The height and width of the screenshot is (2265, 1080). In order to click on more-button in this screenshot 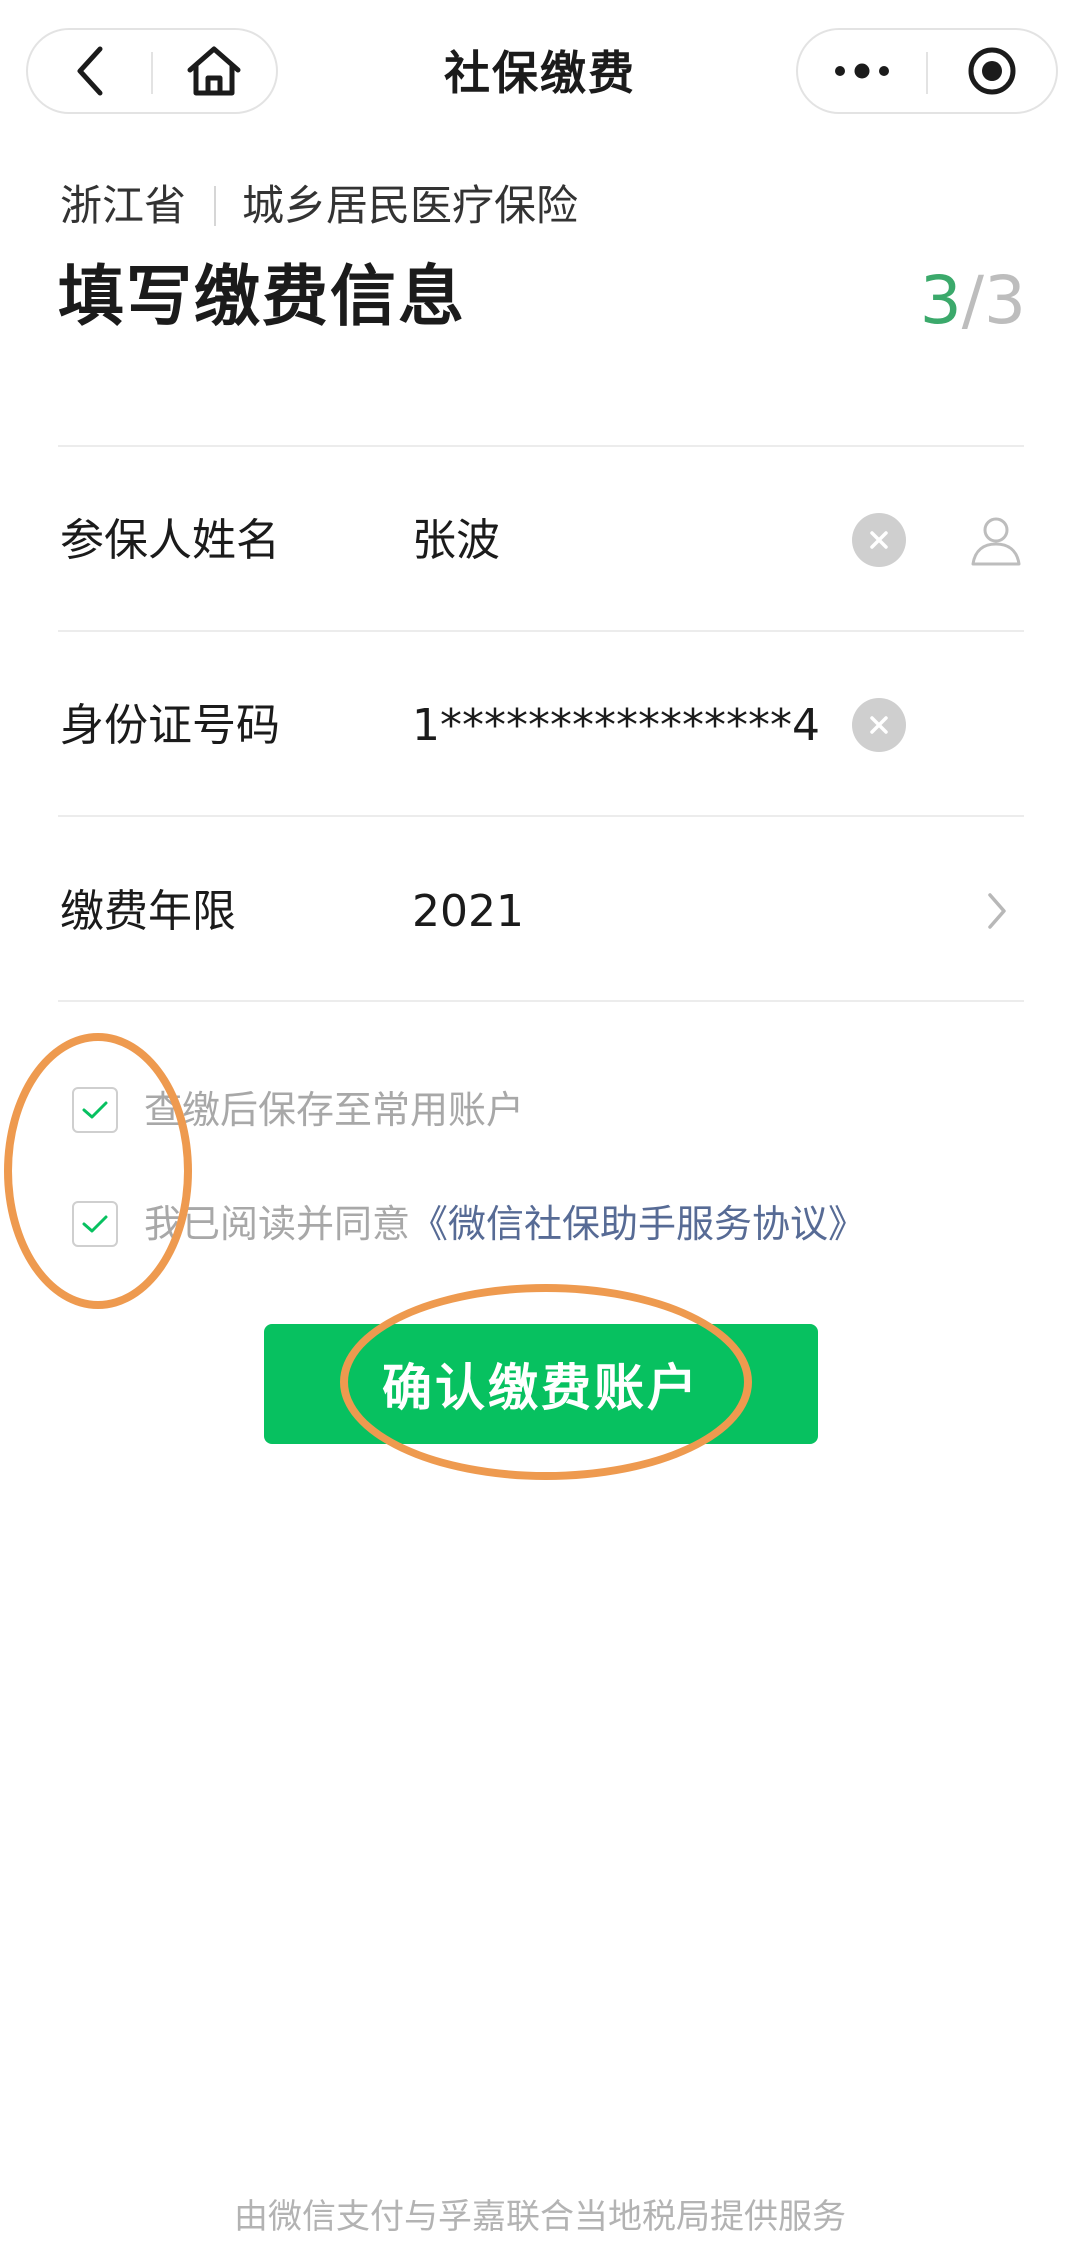, I will do `click(862, 71)`.